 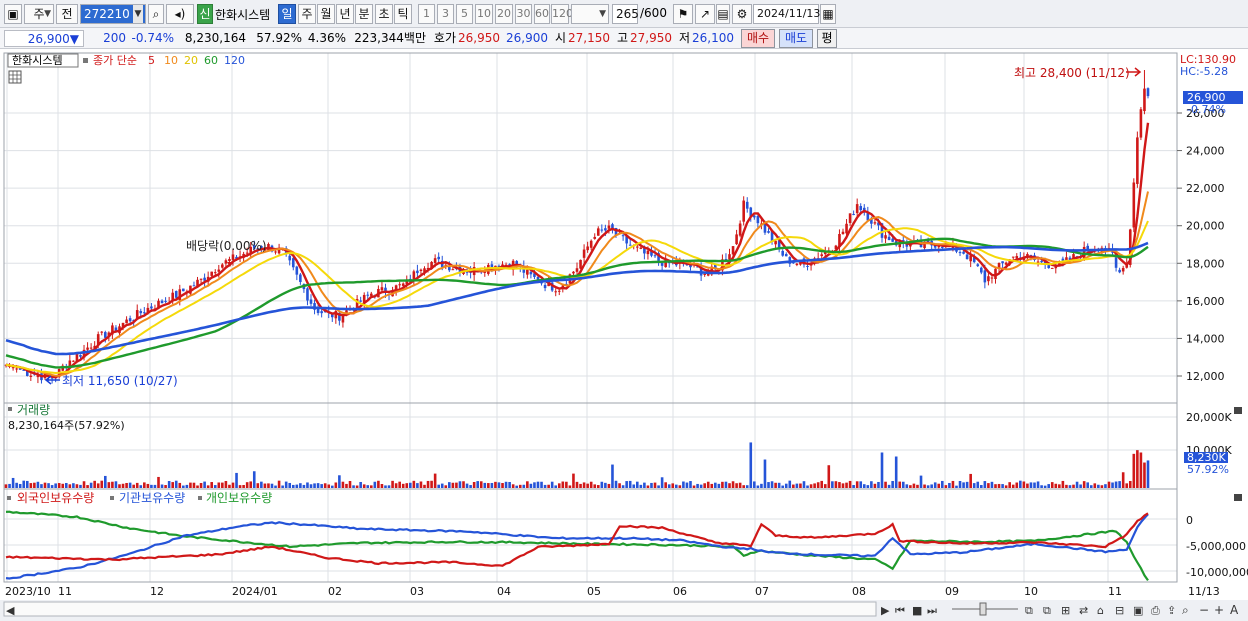 I want to click on zoom-out-icon: −, so click(x=1204, y=610).